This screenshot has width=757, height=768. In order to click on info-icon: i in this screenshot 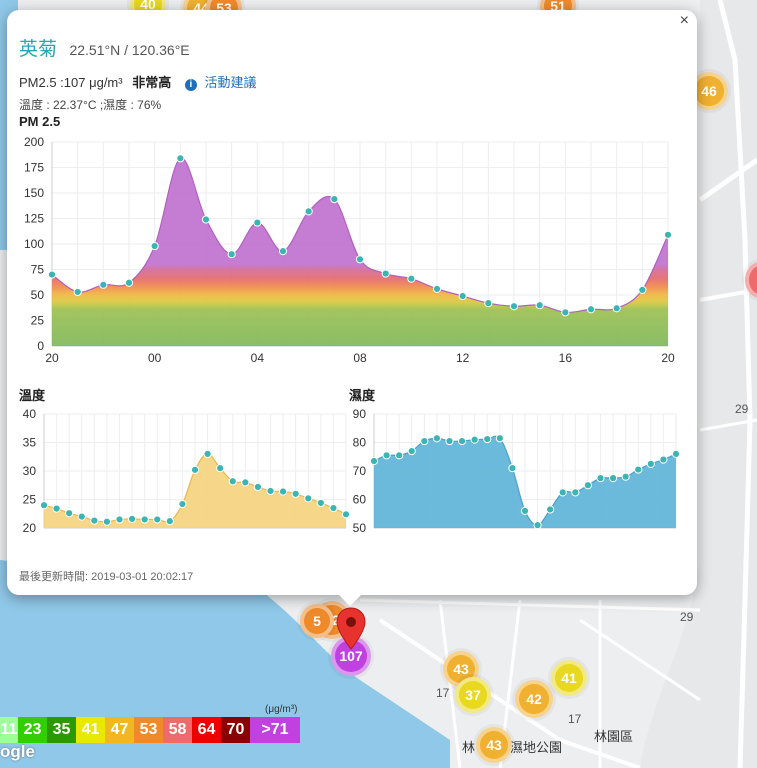, I will do `click(190, 85)`.